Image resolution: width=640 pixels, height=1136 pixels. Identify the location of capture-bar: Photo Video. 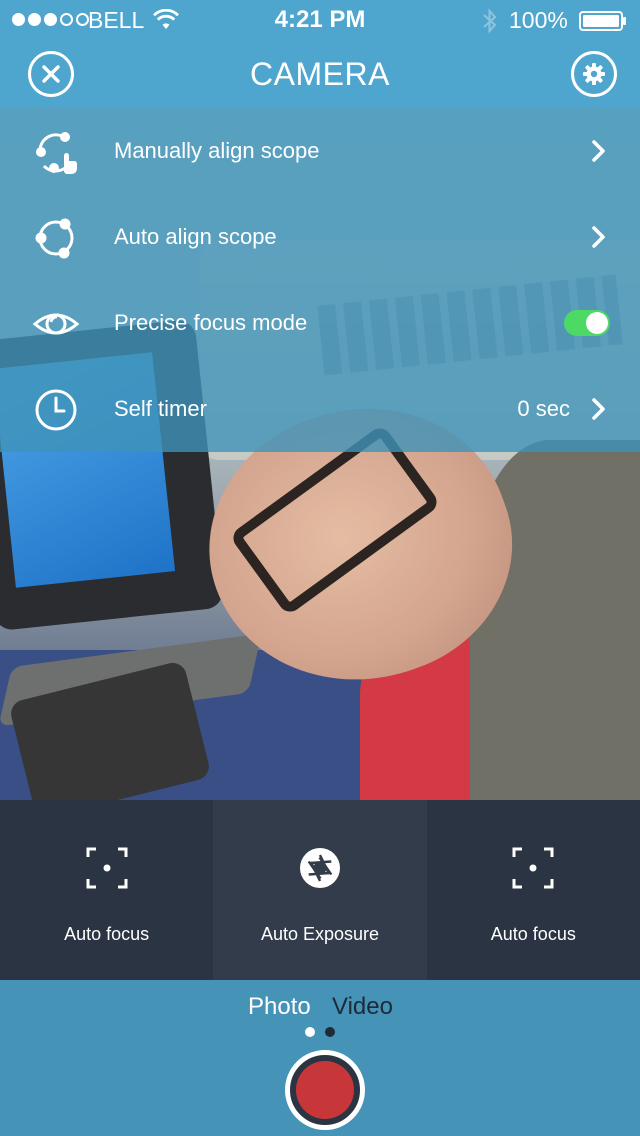
(320, 1058).